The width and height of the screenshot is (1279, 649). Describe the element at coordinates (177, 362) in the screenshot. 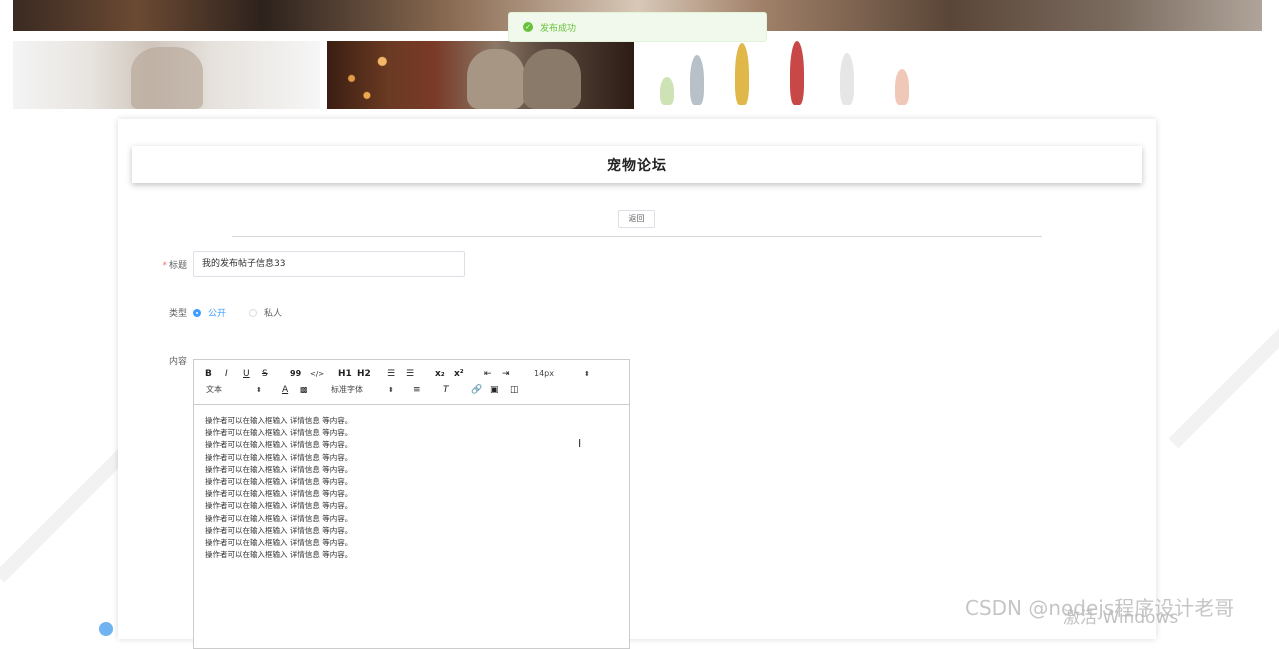

I see `content-label: 内容` at that location.